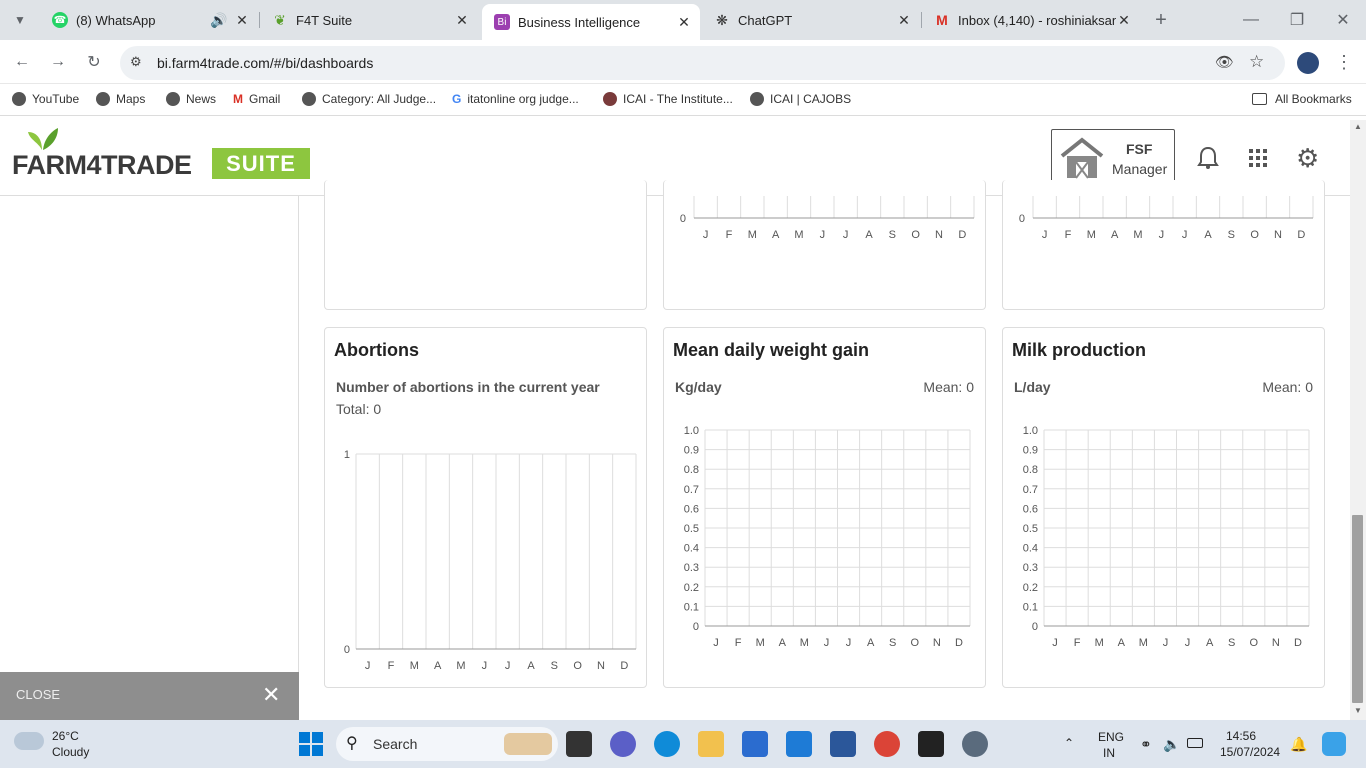  What do you see at coordinates (887, 744) in the screenshot?
I see `chrome-icon` at bounding box center [887, 744].